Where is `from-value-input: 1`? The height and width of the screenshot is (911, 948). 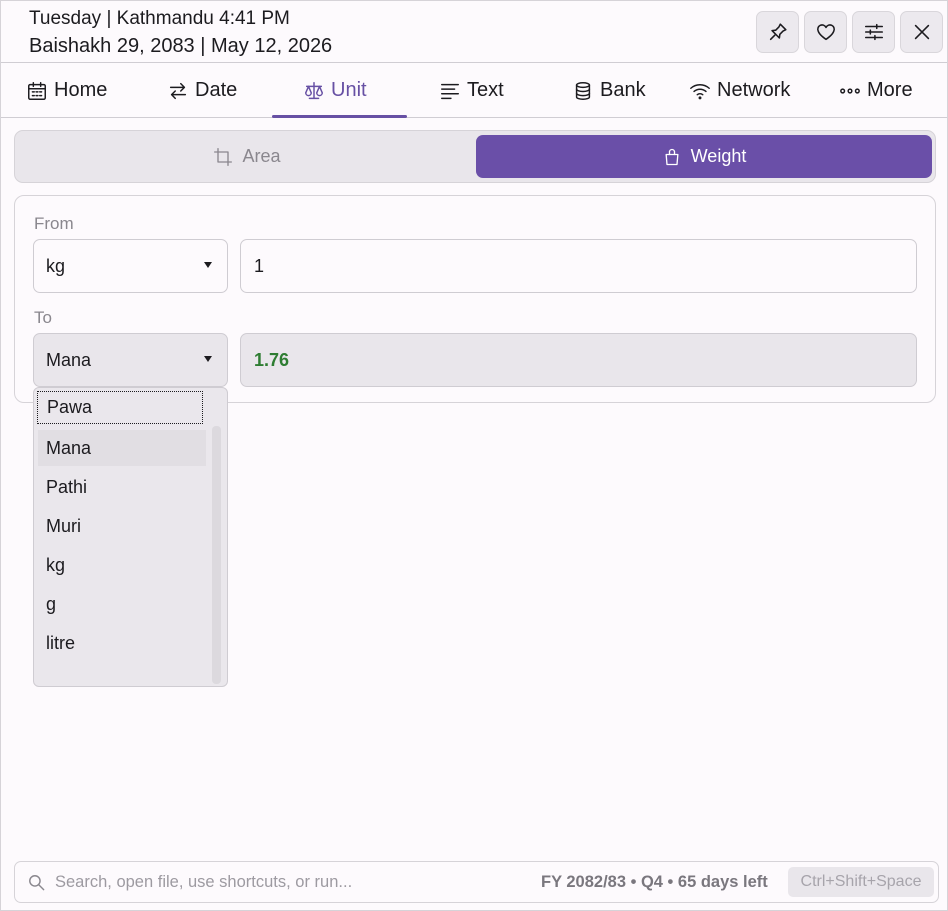 from-value-input: 1 is located at coordinates (578, 266).